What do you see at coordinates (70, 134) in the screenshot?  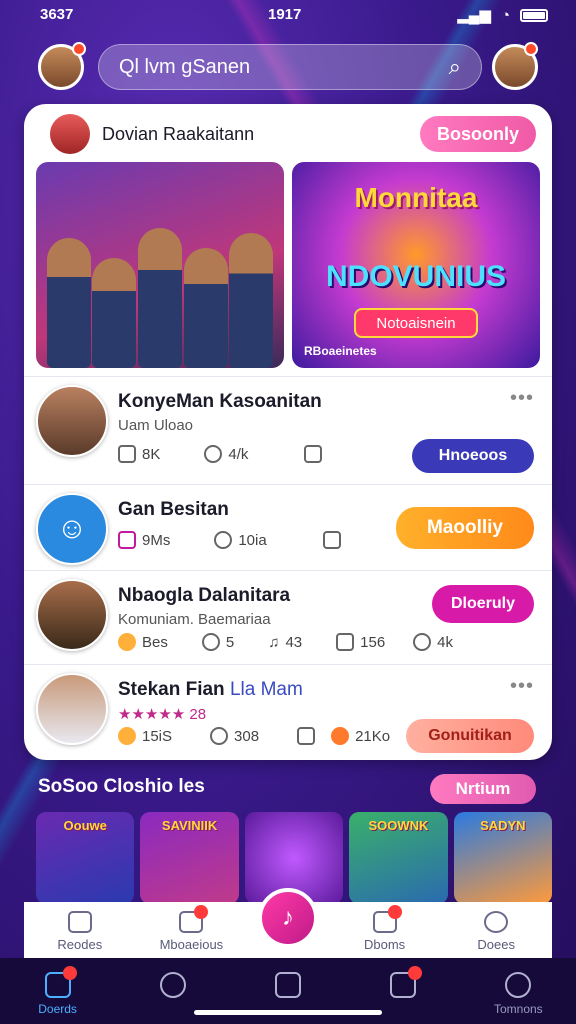 I see `featured-avatar` at bounding box center [70, 134].